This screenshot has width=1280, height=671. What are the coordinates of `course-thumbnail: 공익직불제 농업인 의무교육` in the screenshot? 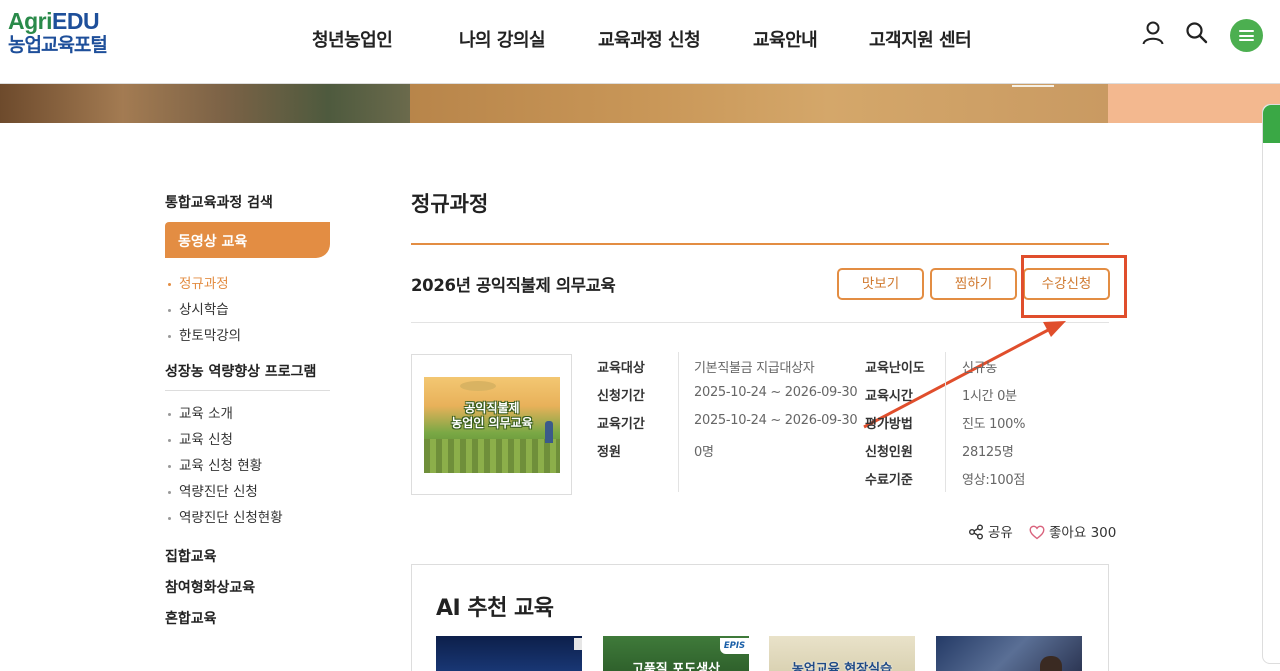 It's located at (492, 425).